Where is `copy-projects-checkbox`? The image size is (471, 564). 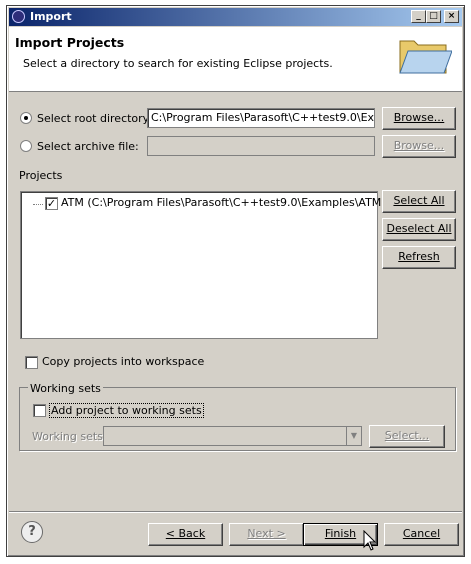
copy-projects-checkbox is located at coordinates (31, 362).